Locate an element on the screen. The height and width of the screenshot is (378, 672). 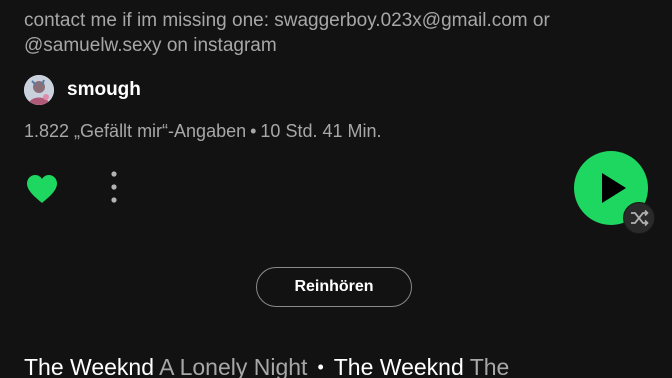
preview-track-list: The Weeknd A Lonely Night • The Weeknd The is located at coordinates (266, 365).